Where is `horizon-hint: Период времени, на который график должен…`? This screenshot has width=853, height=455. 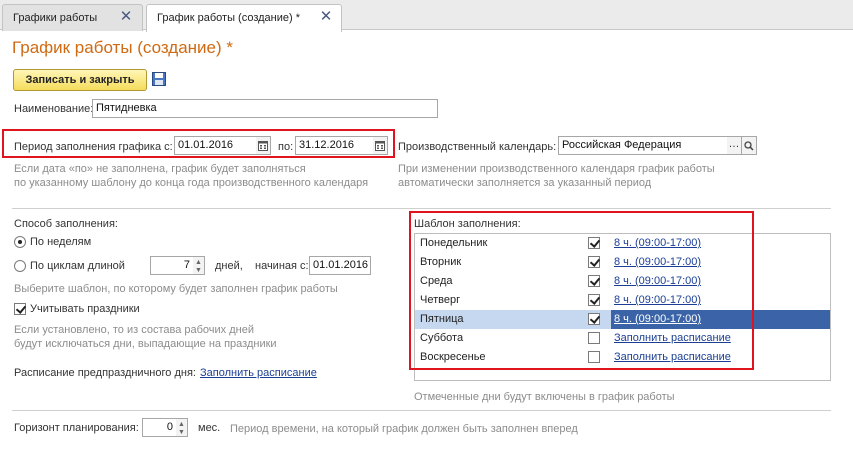 horizon-hint: Период времени, на который график должен… is located at coordinates (404, 429).